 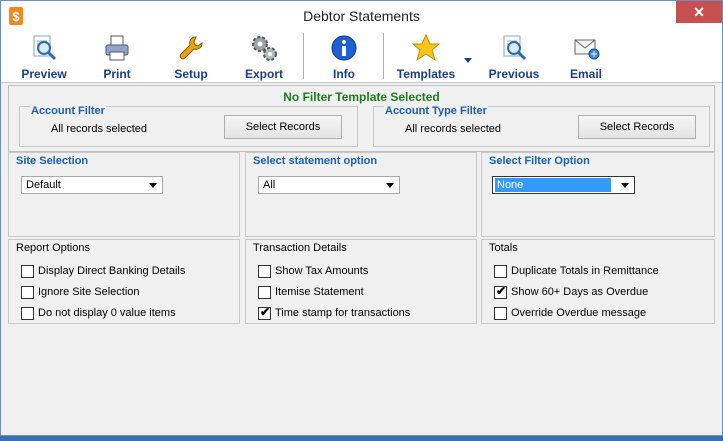 What do you see at coordinates (53, 248) in the screenshot?
I see `report-options-title: Report Options` at bounding box center [53, 248].